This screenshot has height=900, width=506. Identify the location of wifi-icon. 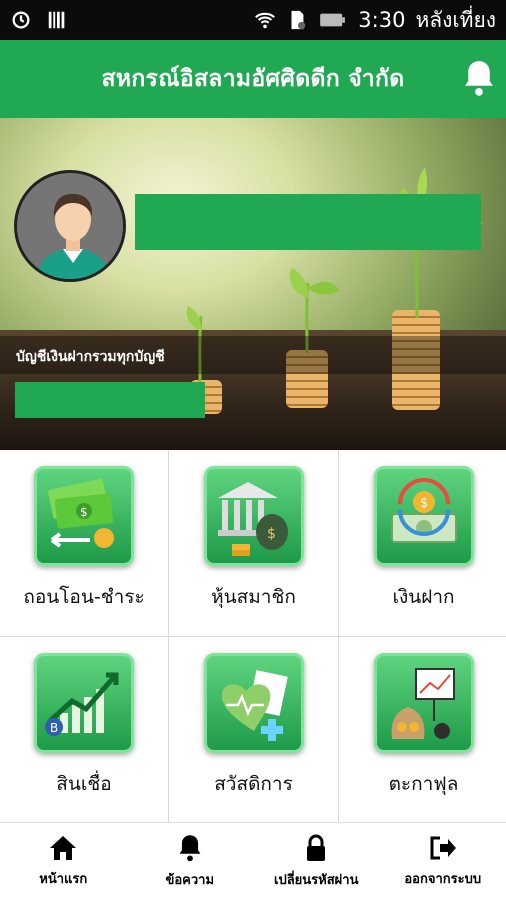
(265, 20).